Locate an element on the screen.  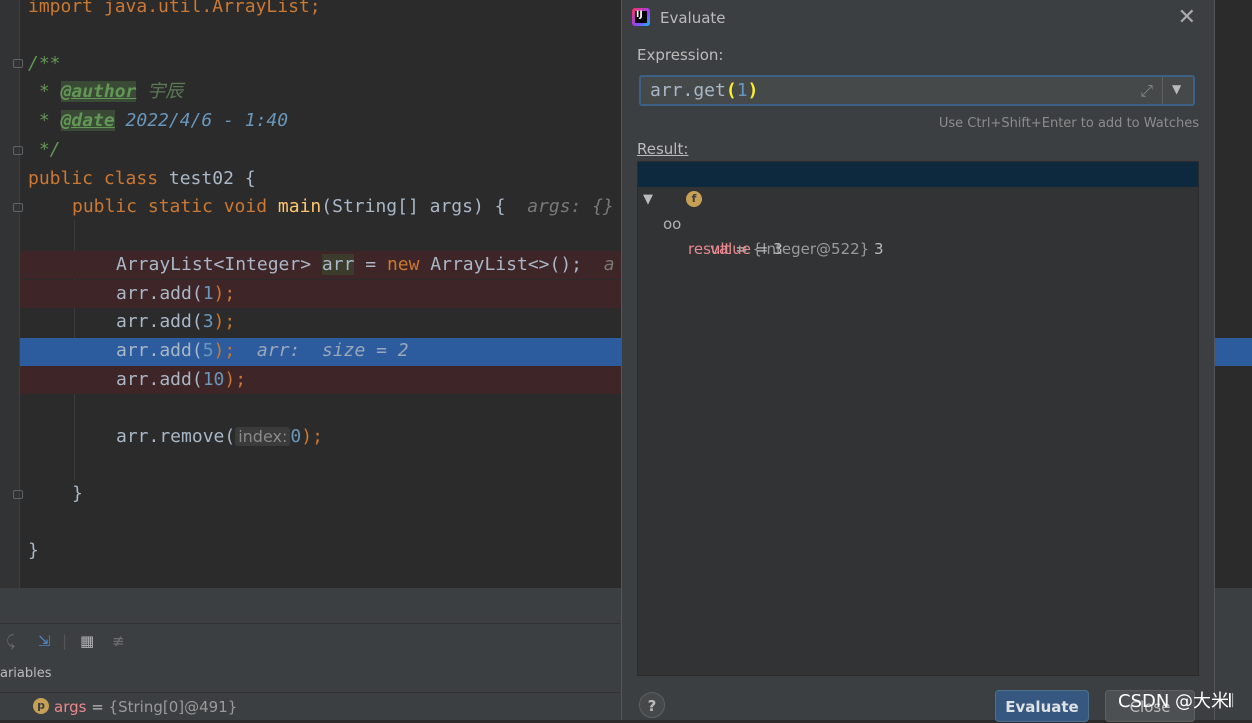
author-tag: @author is located at coordinates (98, 91).